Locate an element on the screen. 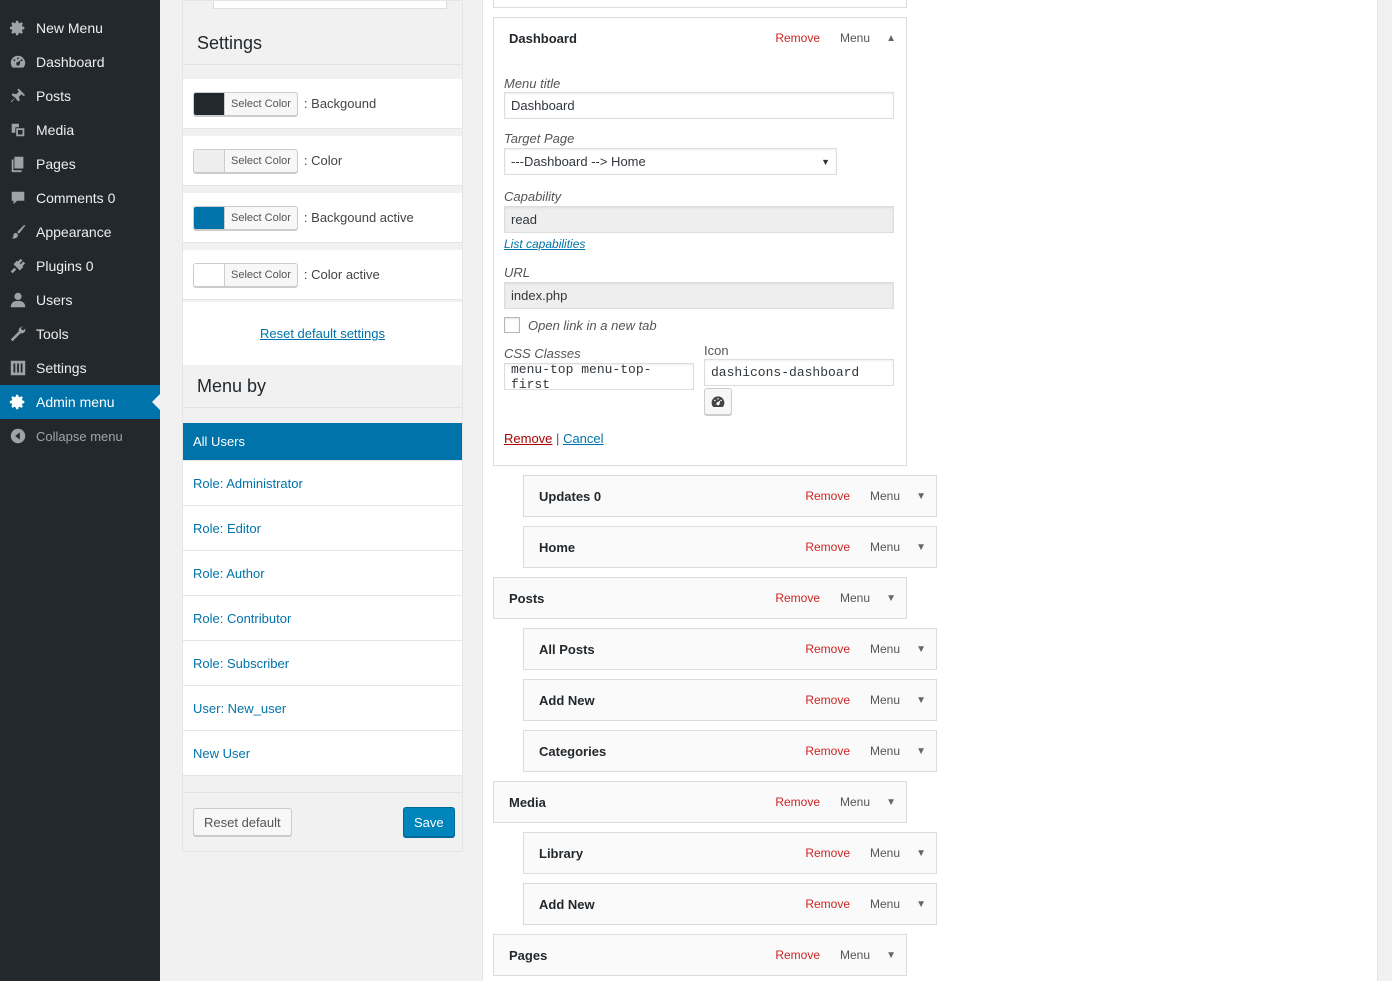 The width and height of the screenshot is (1392, 981). menu-item-title: Dashboard is located at coordinates (543, 38).